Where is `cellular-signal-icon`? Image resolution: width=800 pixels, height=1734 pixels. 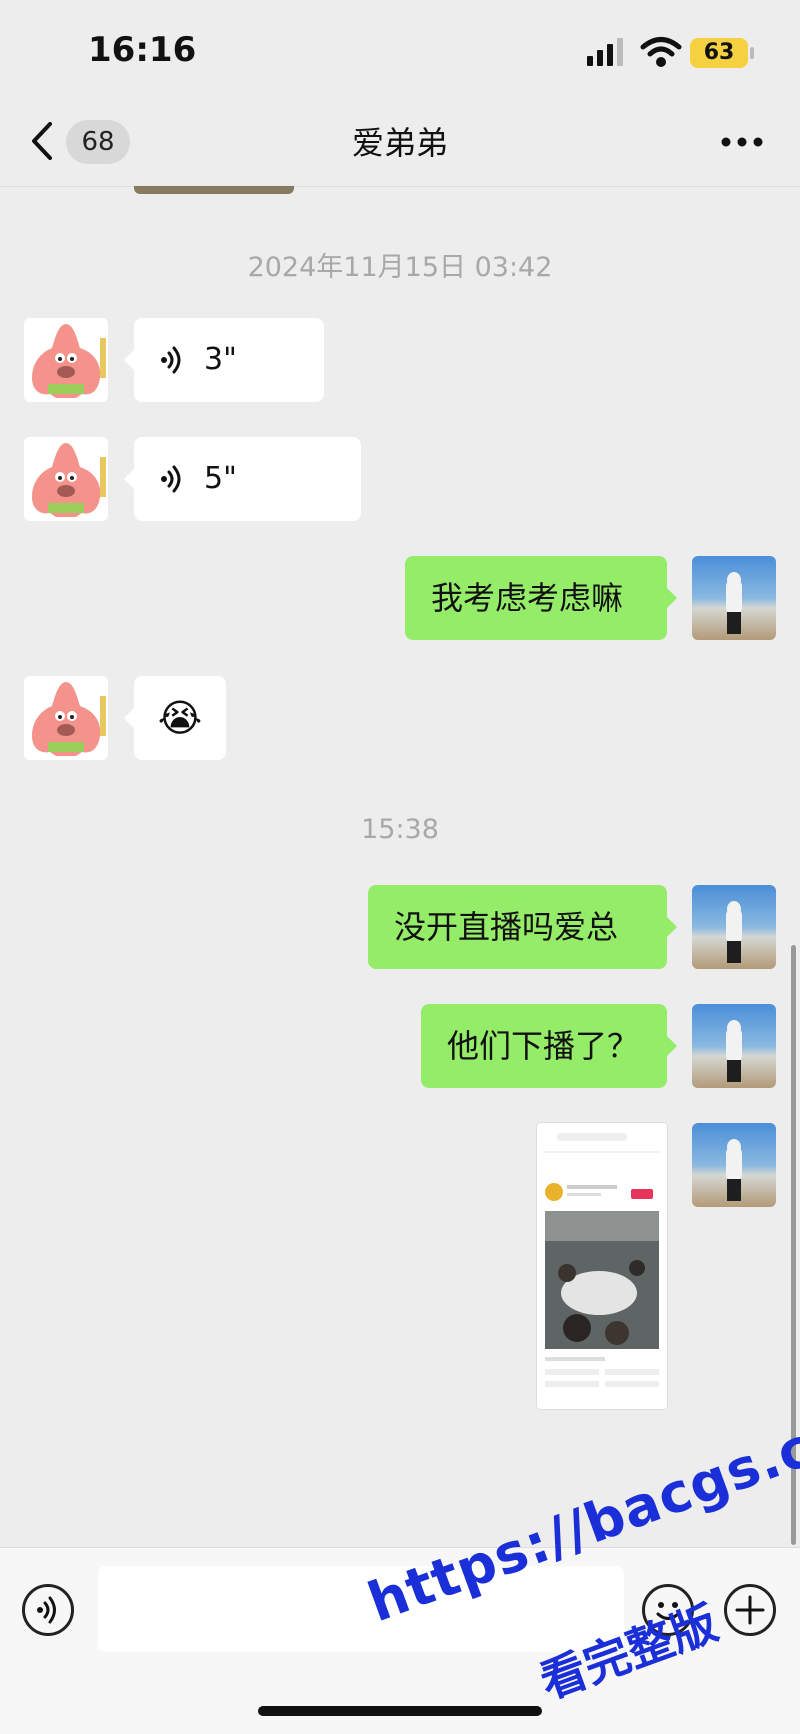
cellular-signal-icon is located at coordinates (605, 52).